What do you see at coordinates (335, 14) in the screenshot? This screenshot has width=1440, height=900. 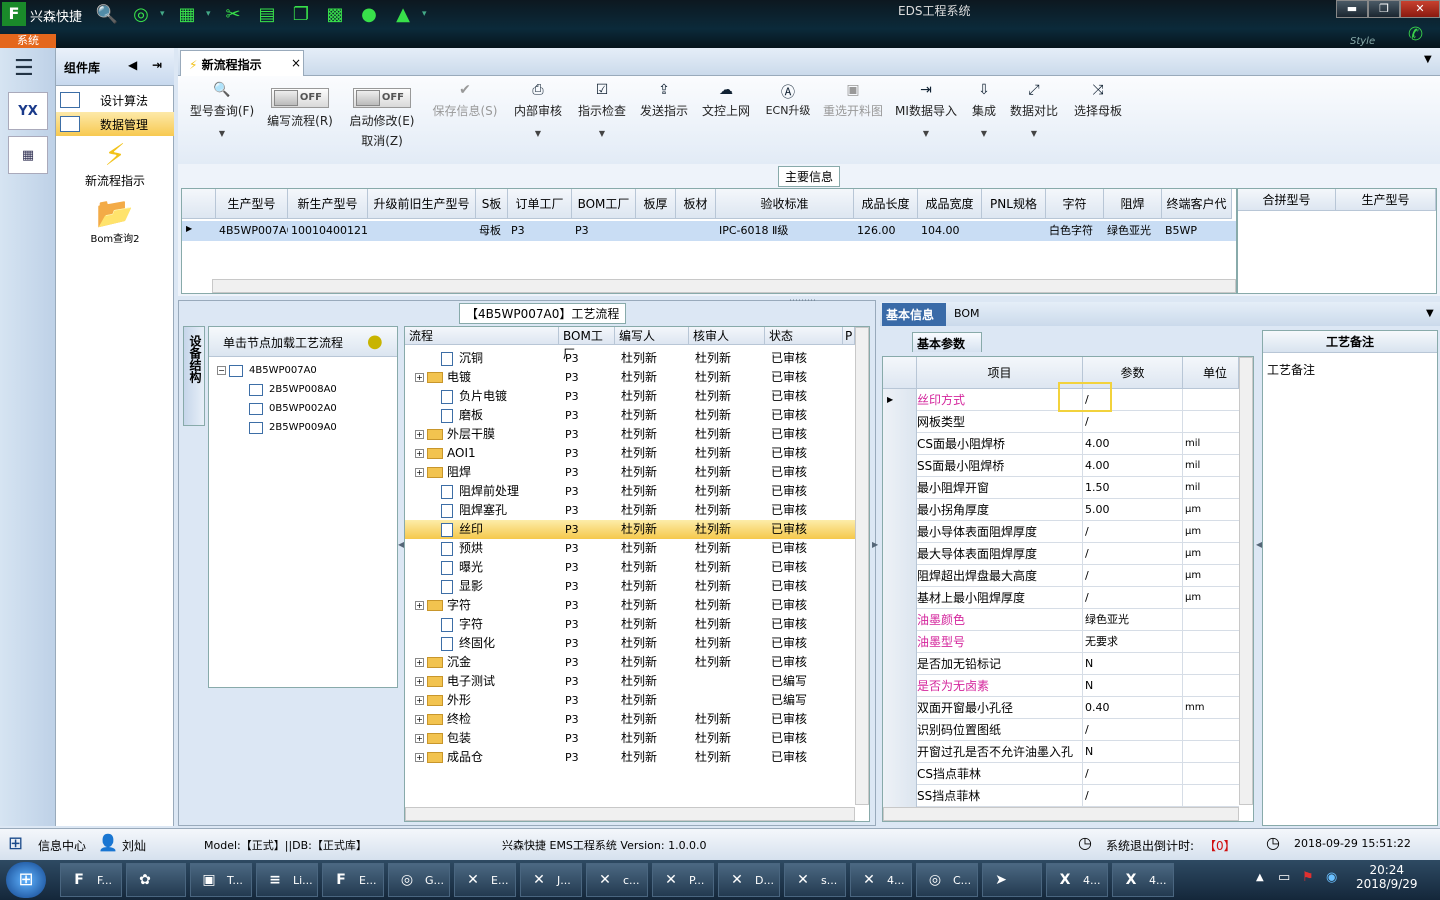 I see `grid-icon: ▩` at bounding box center [335, 14].